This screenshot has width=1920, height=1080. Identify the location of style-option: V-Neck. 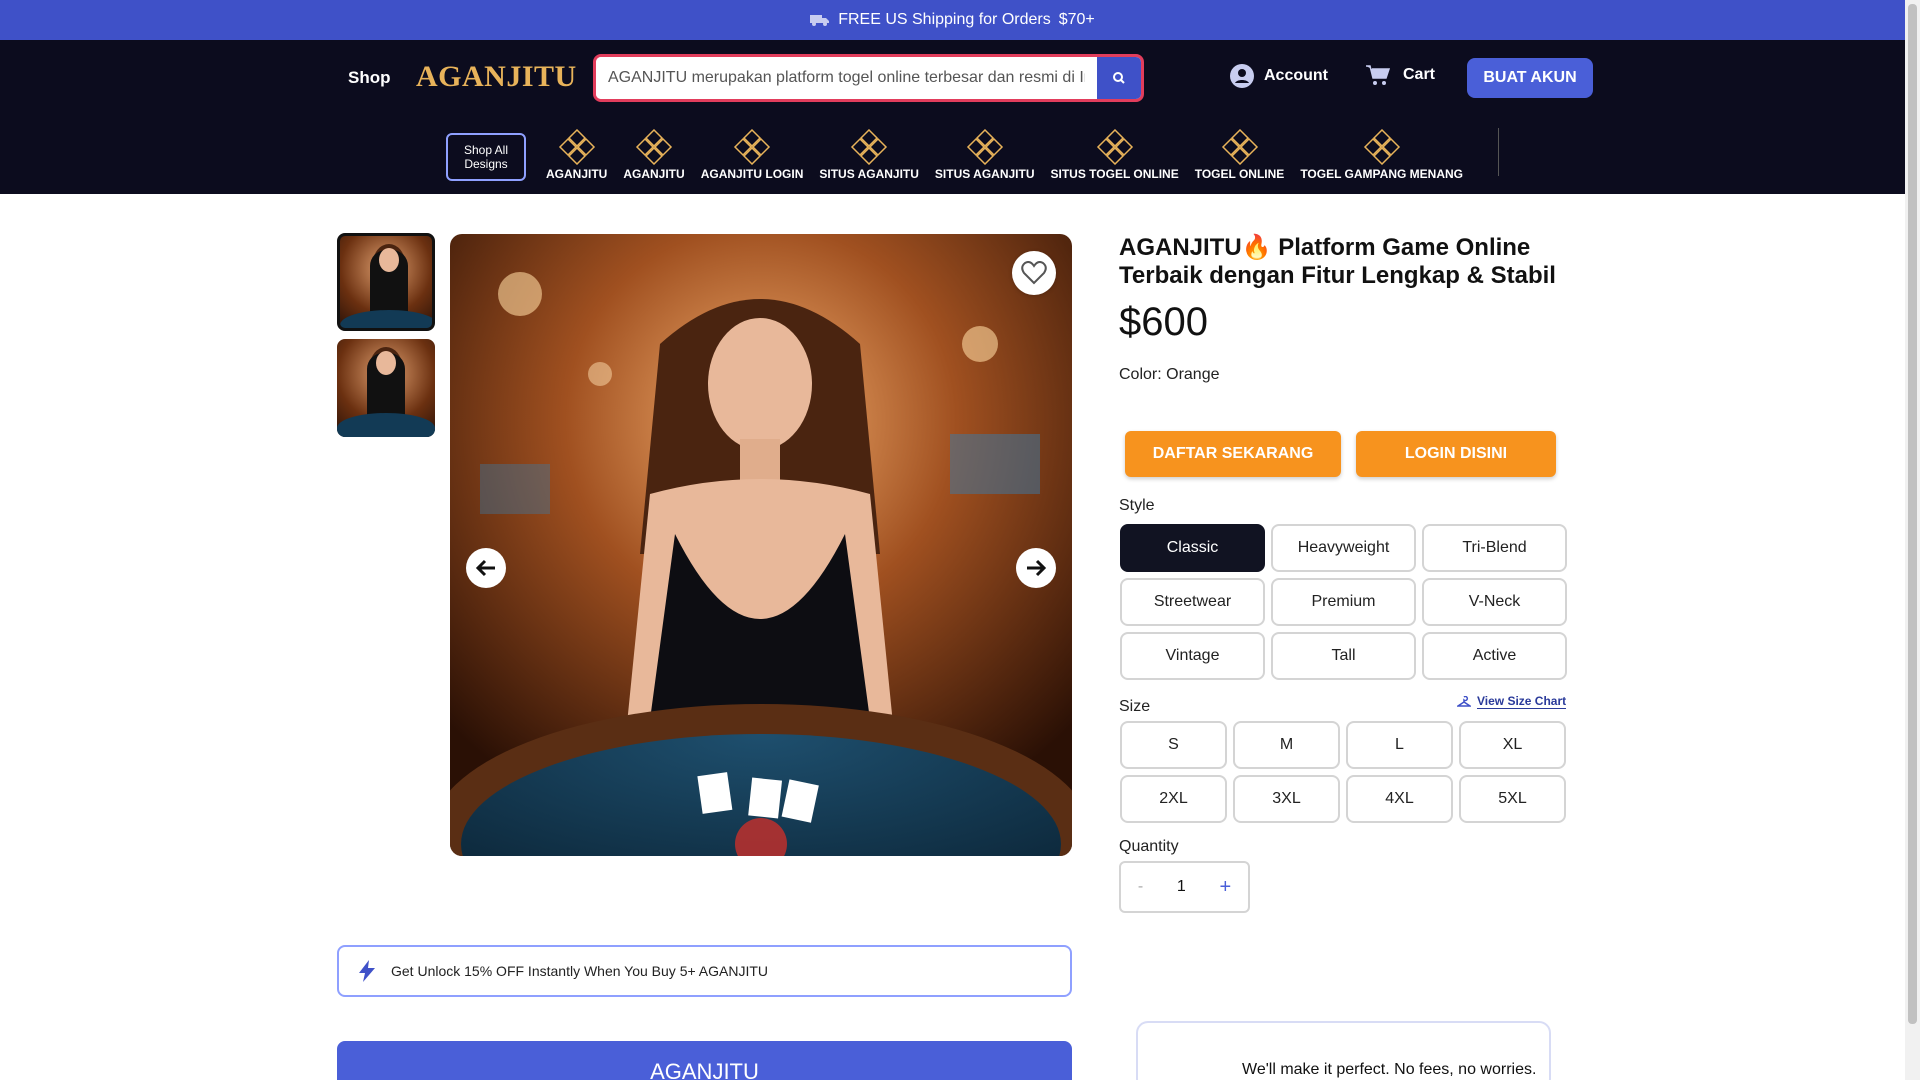
(1494, 602).